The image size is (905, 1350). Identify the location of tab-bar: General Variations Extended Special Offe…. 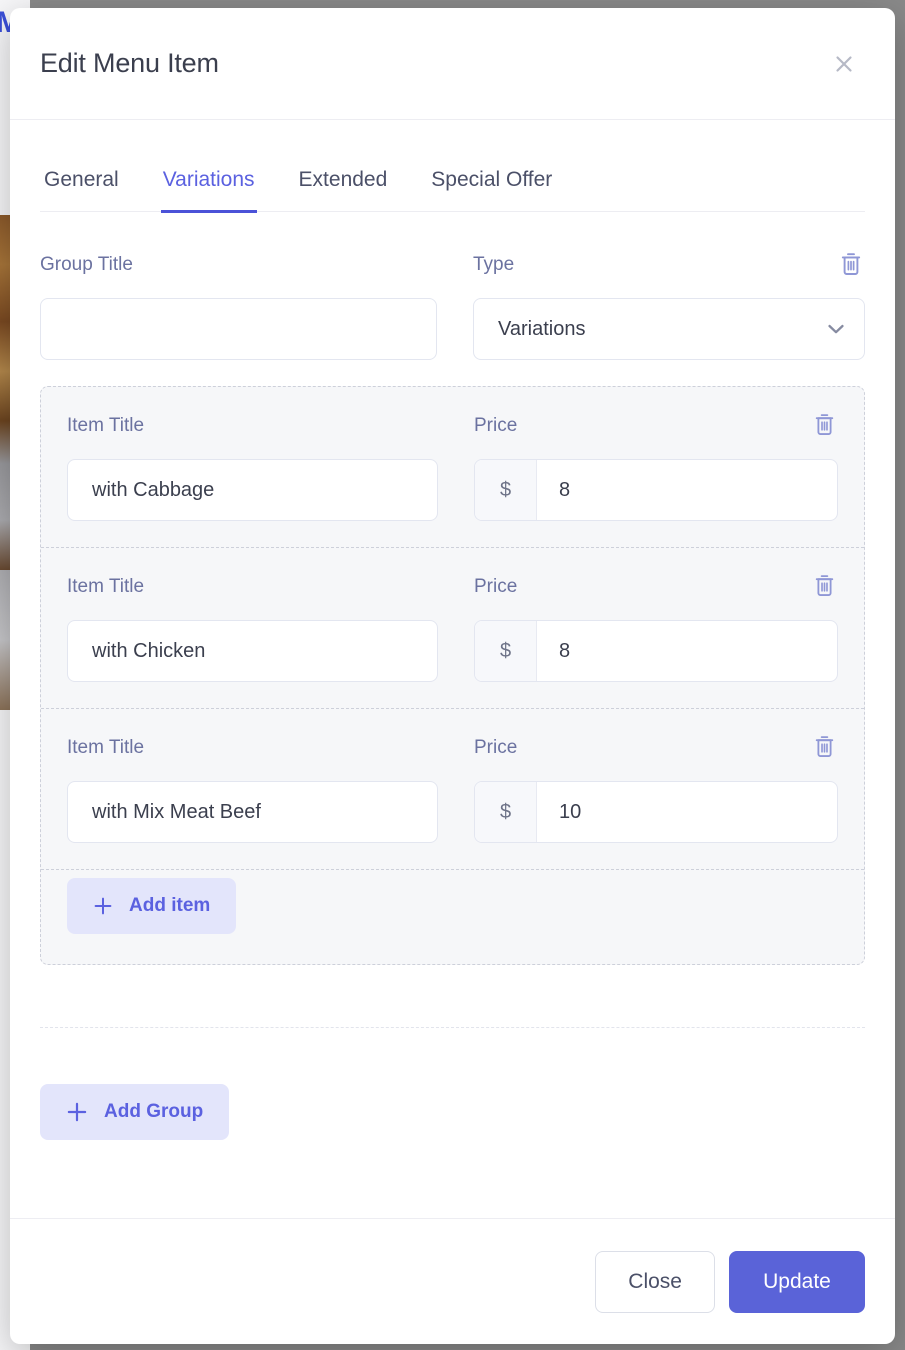
(452, 190).